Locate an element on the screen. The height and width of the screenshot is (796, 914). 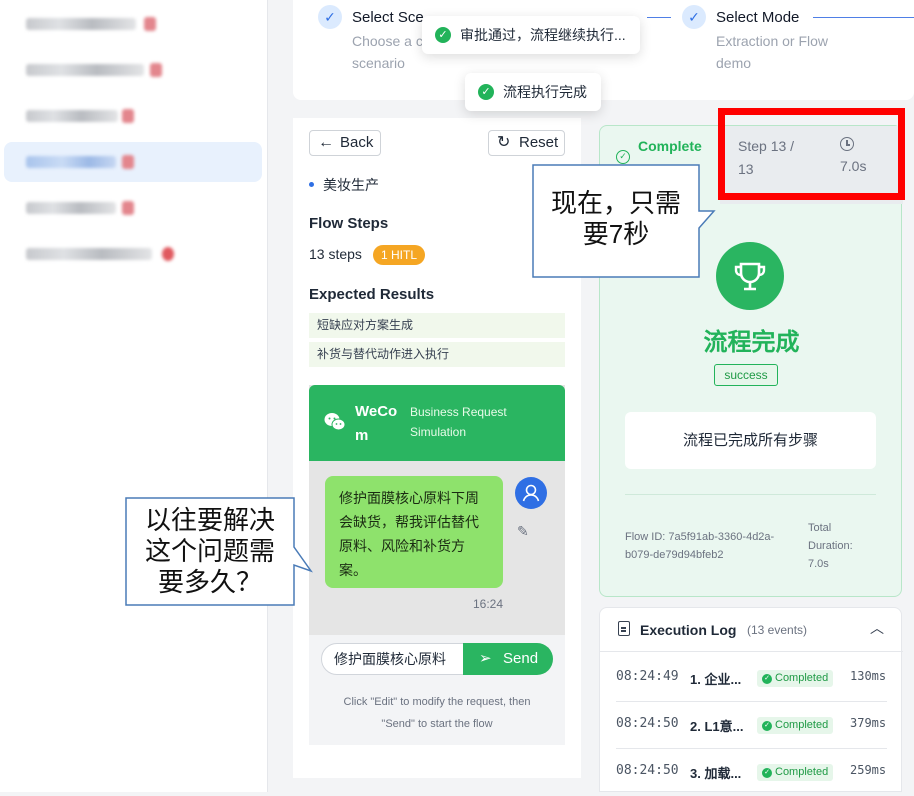
flow-steps-title: Flow Steps is located at coordinates (349, 223).